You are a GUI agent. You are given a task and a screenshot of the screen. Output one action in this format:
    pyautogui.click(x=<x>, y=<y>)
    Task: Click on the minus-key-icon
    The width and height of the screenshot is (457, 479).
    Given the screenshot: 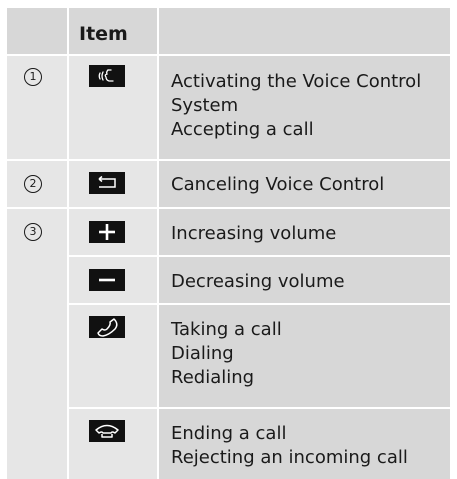 What is the action you would take?
    pyautogui.click(x=107, y=280)
    